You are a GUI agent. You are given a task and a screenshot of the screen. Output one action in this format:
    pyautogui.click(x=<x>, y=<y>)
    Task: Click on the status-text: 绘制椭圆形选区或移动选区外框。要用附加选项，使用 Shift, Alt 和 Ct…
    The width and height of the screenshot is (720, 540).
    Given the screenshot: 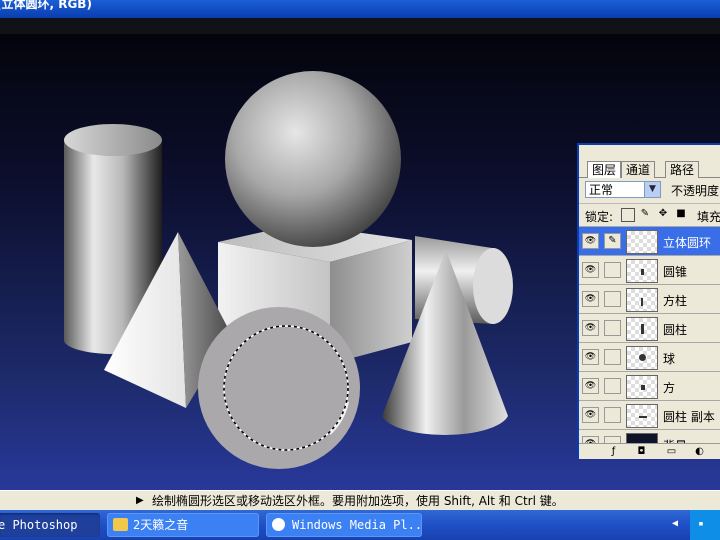 What is the action you would take?
    pyautogui.click(x=358, y=501)
    